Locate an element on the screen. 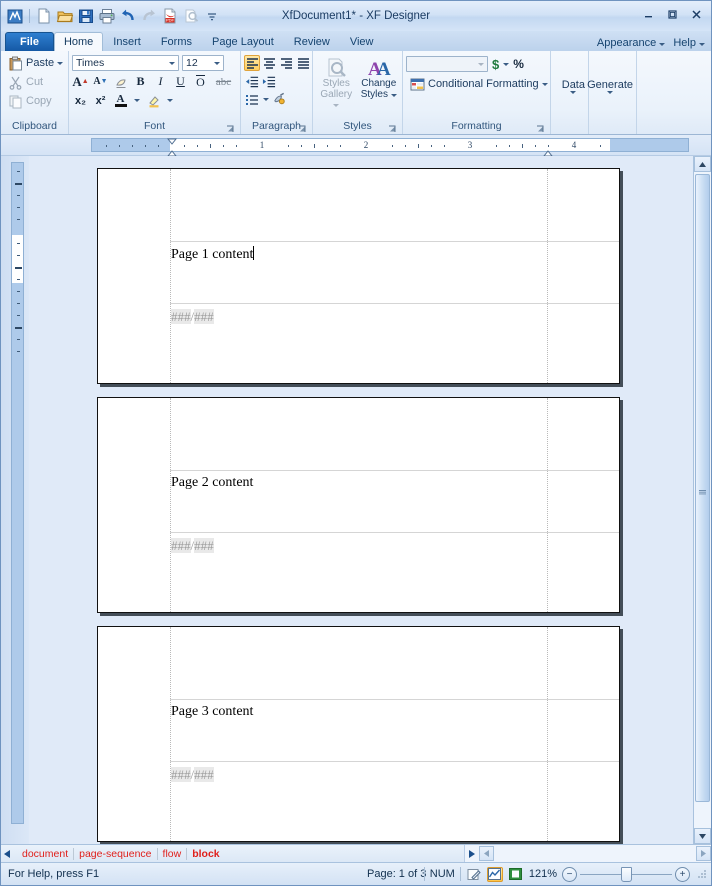  appearance-menu: Appearance is located at coordinates (631, 43).